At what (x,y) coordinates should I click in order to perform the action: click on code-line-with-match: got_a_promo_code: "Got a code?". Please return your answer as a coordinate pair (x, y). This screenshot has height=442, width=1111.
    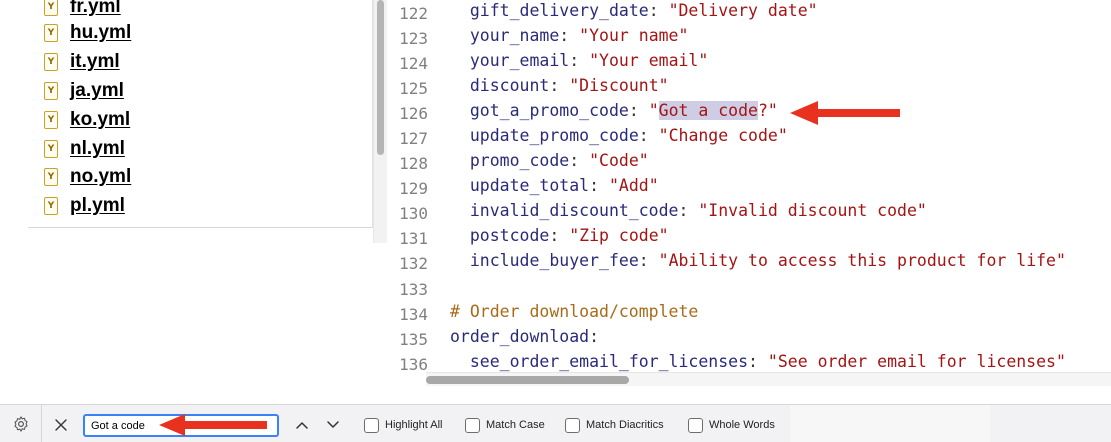
    Looking at the image, I should click on (614, 113).